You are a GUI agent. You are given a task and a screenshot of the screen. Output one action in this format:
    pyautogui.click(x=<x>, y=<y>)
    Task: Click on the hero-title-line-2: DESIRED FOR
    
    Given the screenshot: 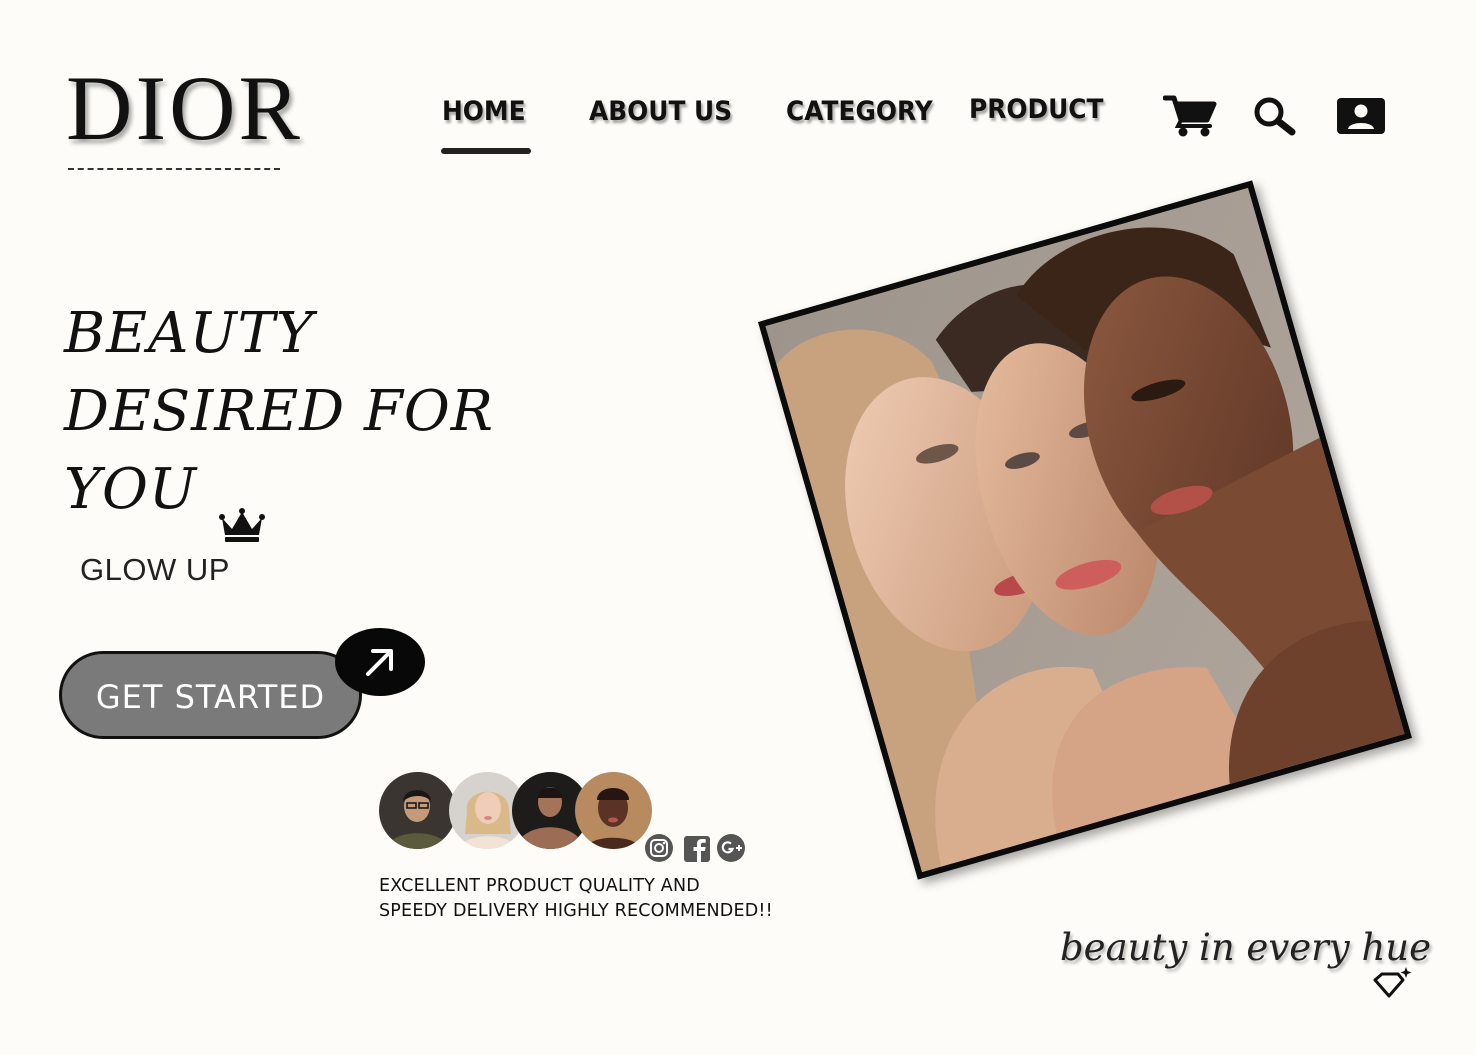 What is the action you would take?
    pyautogui.click(x=279, y=411)
    